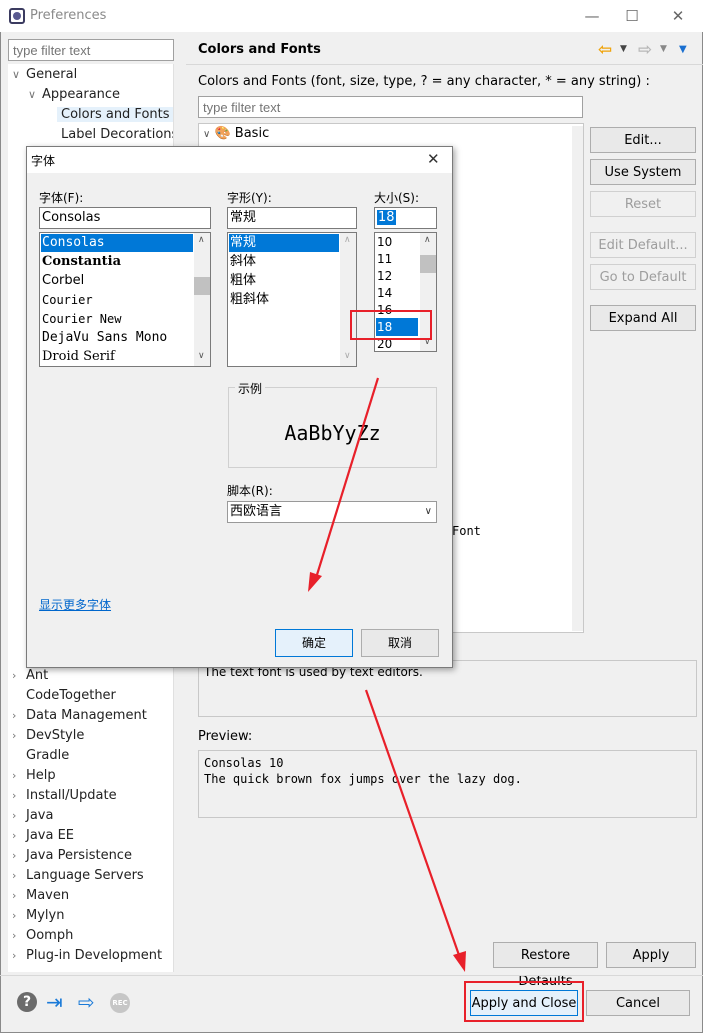  Describe the element at coordinates (459, 961) in the screenshot. I see `annotation-arrow-2-head` at that location.